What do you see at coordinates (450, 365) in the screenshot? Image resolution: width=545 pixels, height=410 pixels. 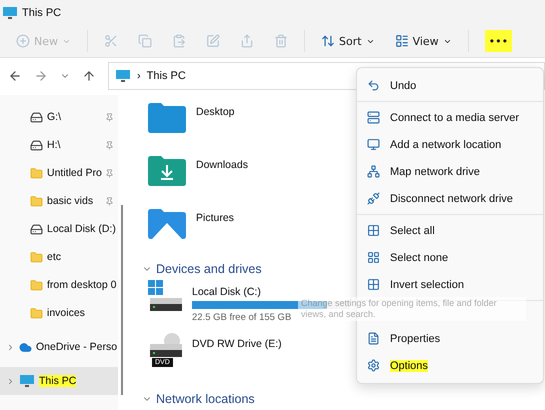 I see `menu-item: Options` at bounding box center [450, 365].